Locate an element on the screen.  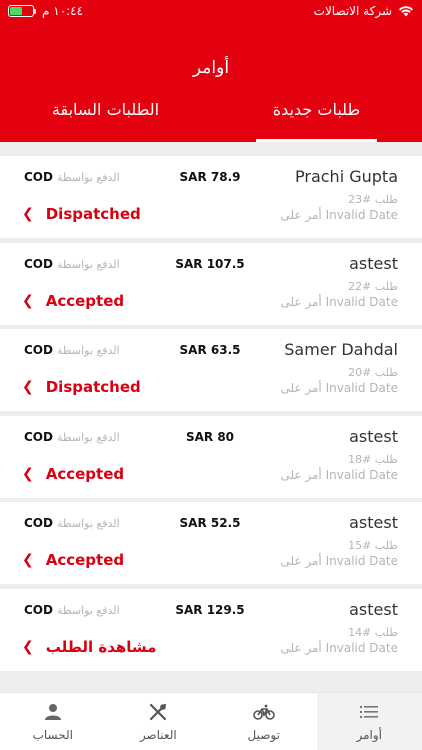
order-id: #15 is located at coordinates (360, 546).